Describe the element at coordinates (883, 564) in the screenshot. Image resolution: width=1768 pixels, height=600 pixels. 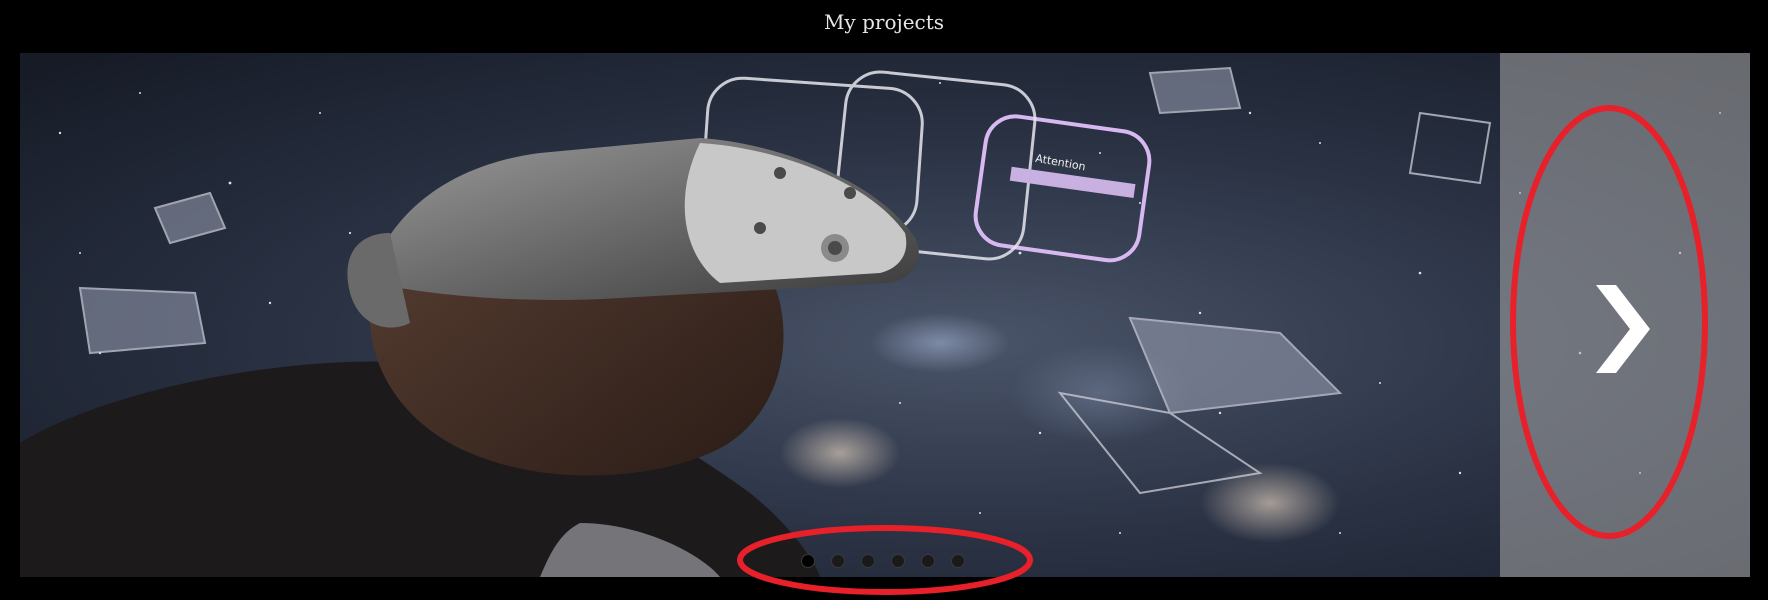
I see `carousel-pagination` at that location.